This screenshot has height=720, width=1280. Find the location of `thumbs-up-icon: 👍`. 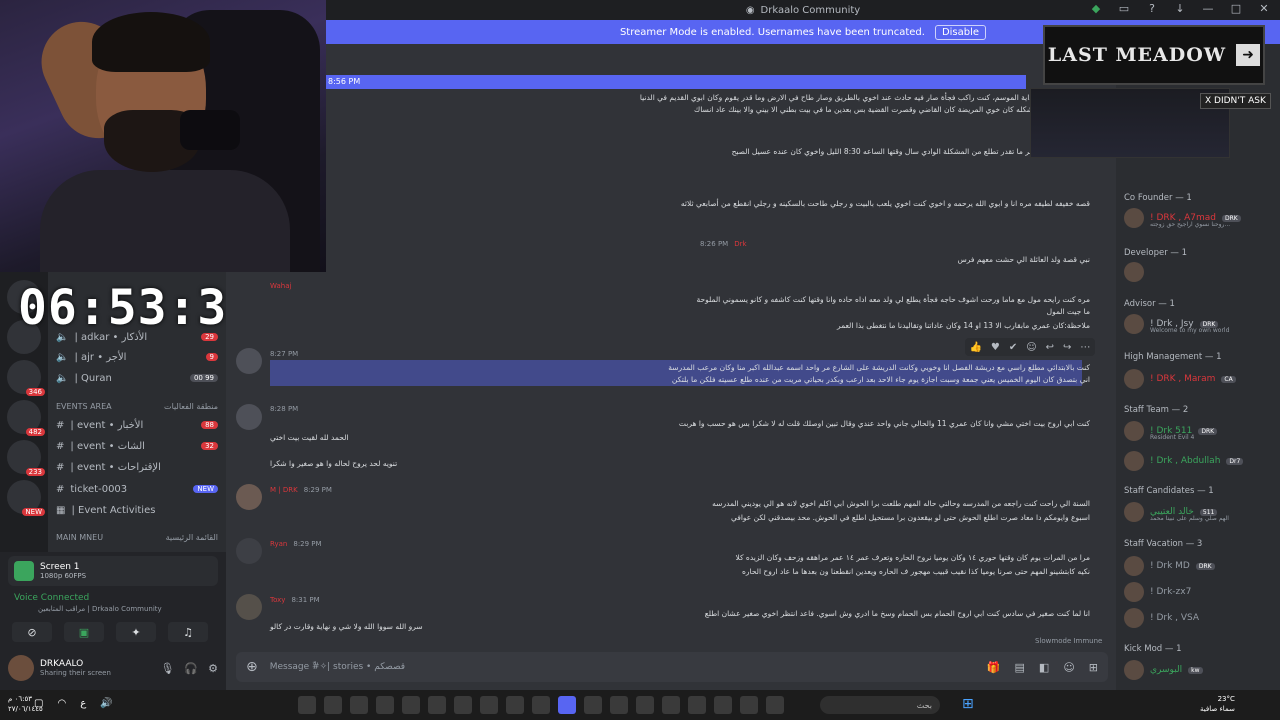

thumbs-up-icon: 👍 is located at coordinates (975, 347).